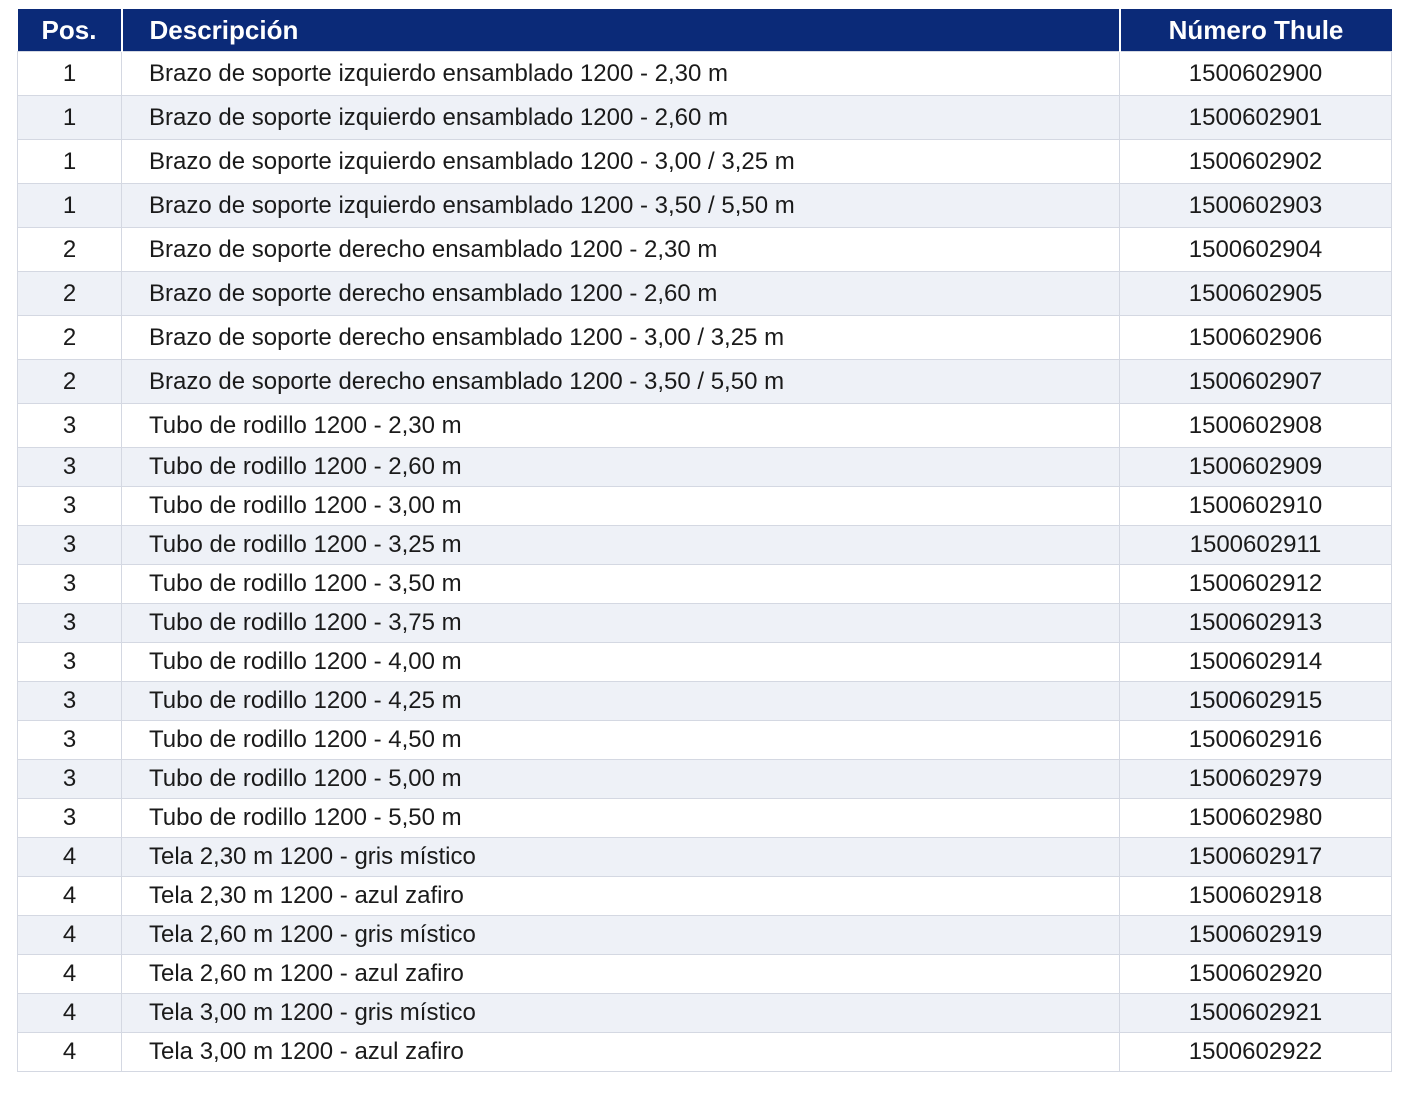 Image resolution: width=1407 pixels, height=1118 pixels. Describe the element at coordinates (1255, 381) in the screenshot. I see `row-thule-number: 1500602907` at that location.